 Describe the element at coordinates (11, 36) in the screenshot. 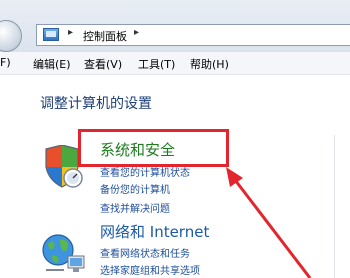

I see `back-circle-icon` at that location.